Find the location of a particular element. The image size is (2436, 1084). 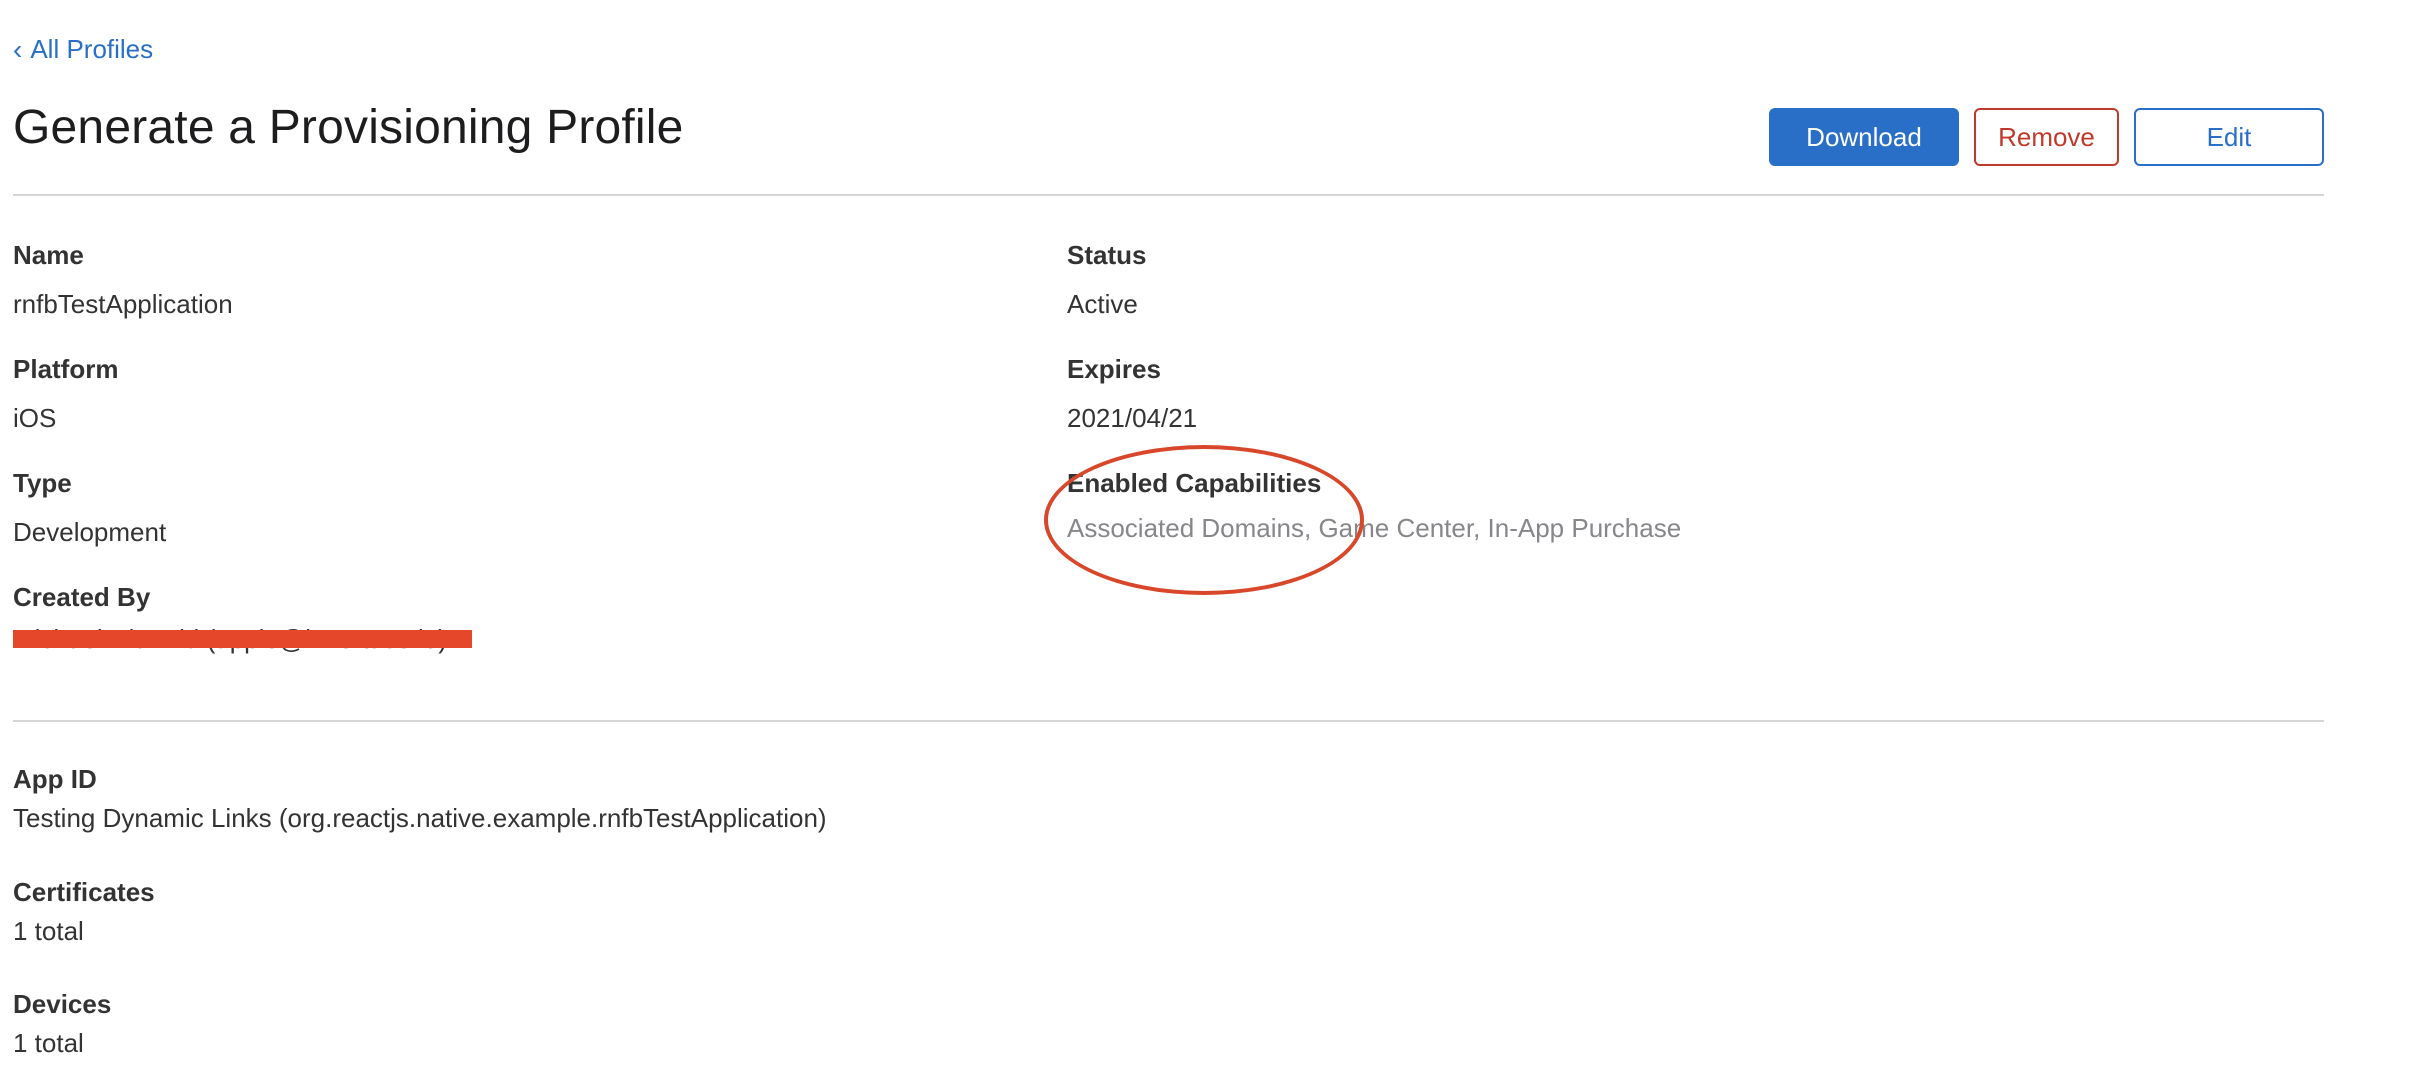

field-platform-value: iOS is located at coordinates (35, 418).